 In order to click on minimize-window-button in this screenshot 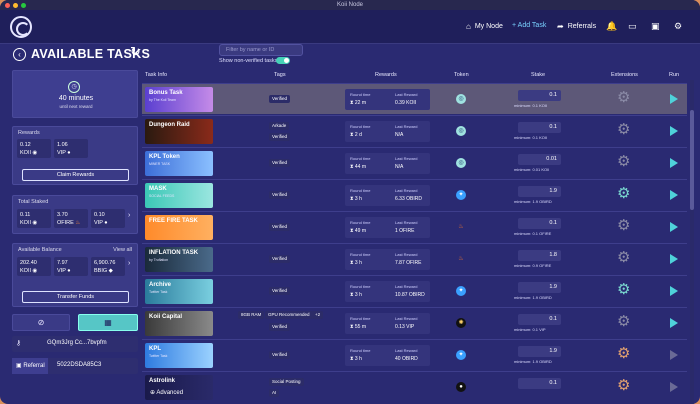, I will do `click(15, 5)`.